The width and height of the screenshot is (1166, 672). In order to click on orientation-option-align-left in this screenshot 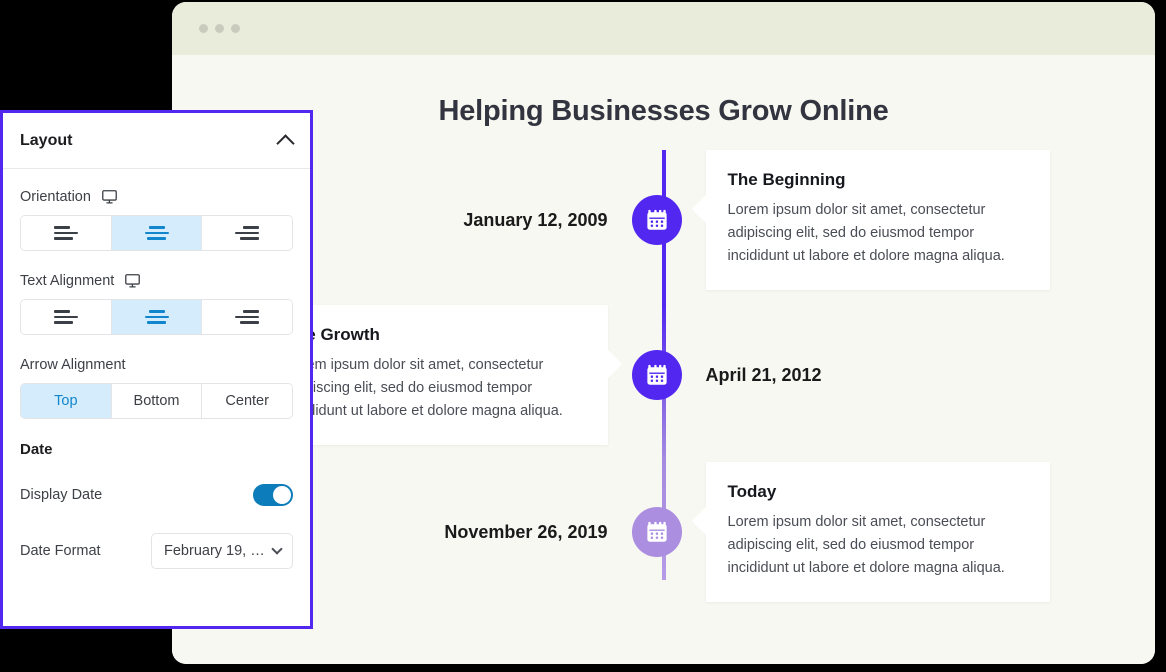, I will do `click(66, 233)`.